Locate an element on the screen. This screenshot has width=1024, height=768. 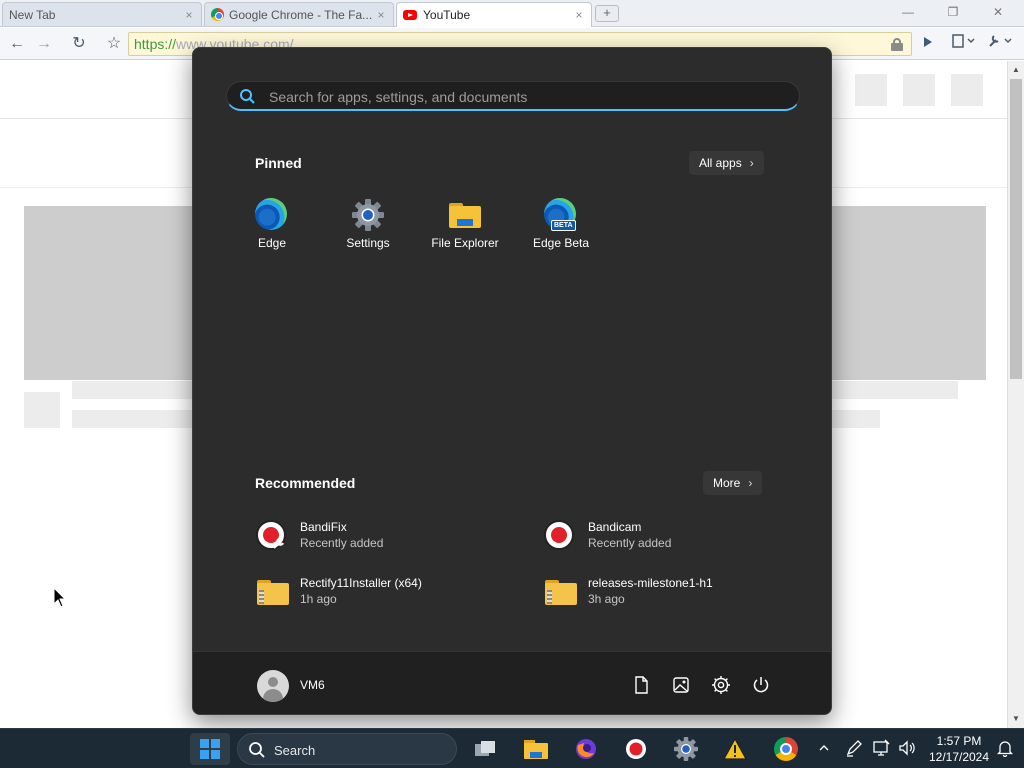
firefox-icon is located at coordinates (586, 749).